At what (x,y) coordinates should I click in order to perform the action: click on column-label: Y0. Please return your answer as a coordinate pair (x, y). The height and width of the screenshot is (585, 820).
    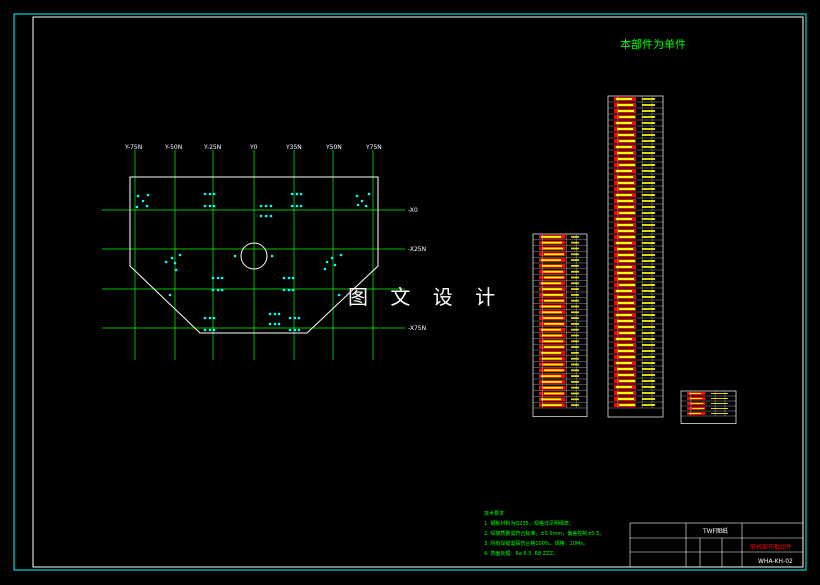
    Looking at the image, I should click on (253, 147).